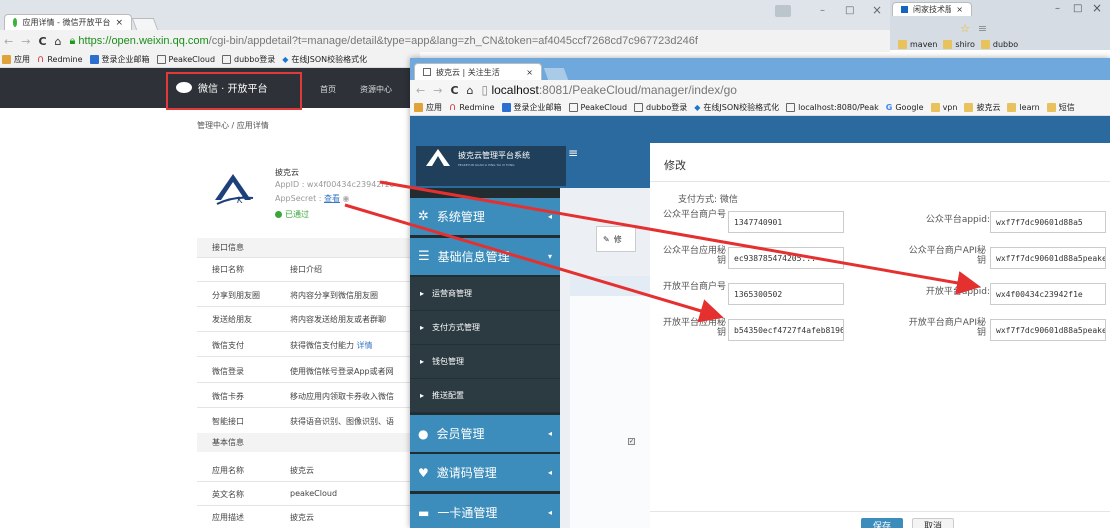 The height and width of the screenshot is (528, 1110). Describe the element at coordinates (332, 198) in the screenshot. I see `appsecret-view-link: 查看` at that location.